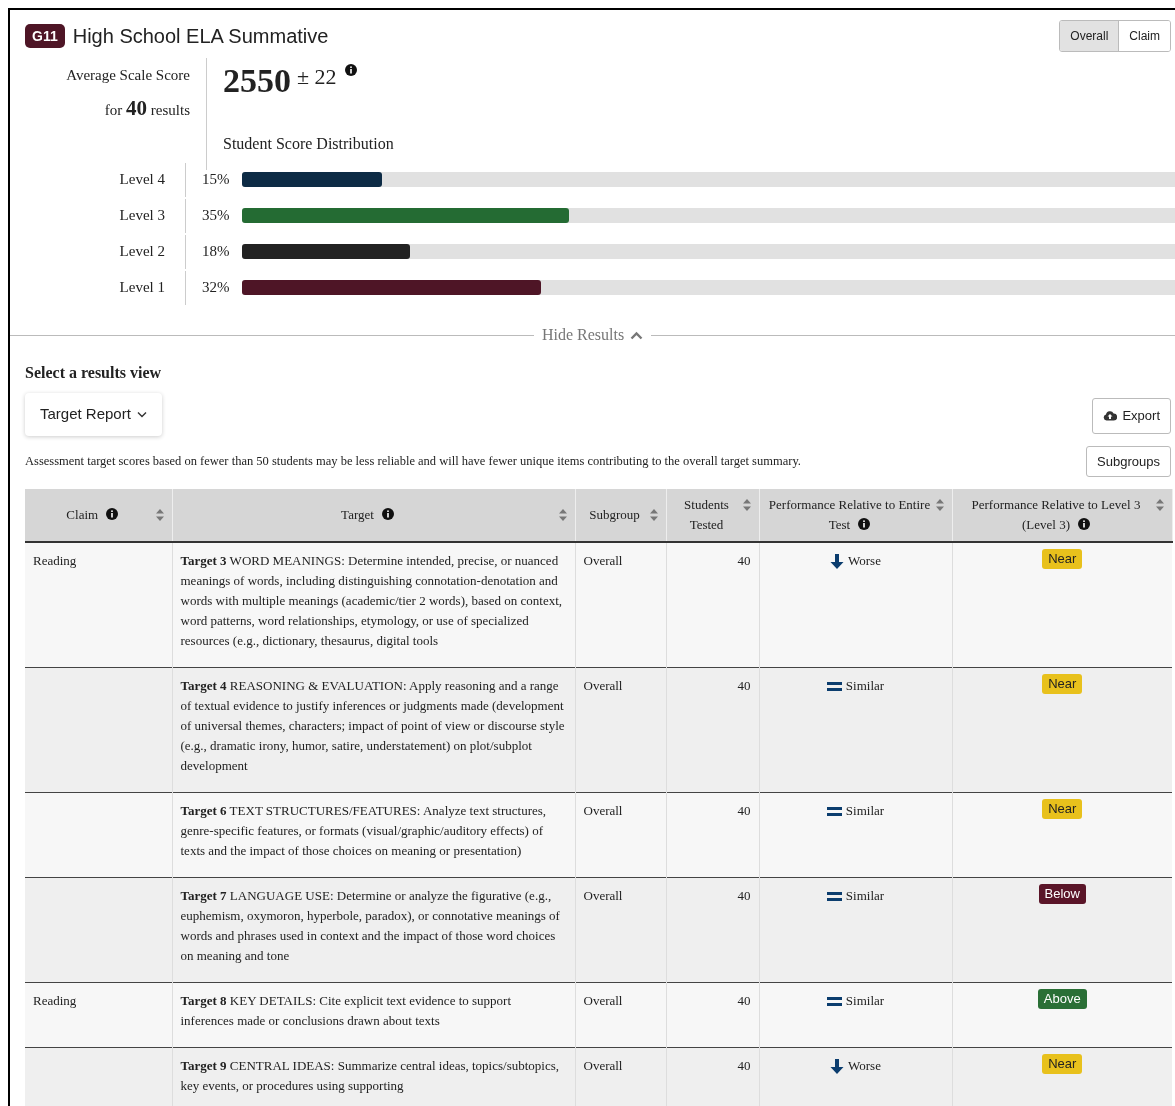 This screenshot has width=1175, height=1106. Describe the element at coordinates (373, 835) in the screenshot. I see `table-cell: Target 6 TEXT STRUCTURES/FEATURES: Analyze text structures, genre-specific features, or formats (visual/graphic/auditory effects) of texts and the impact of those choices on meaning or presentation)` at that location.